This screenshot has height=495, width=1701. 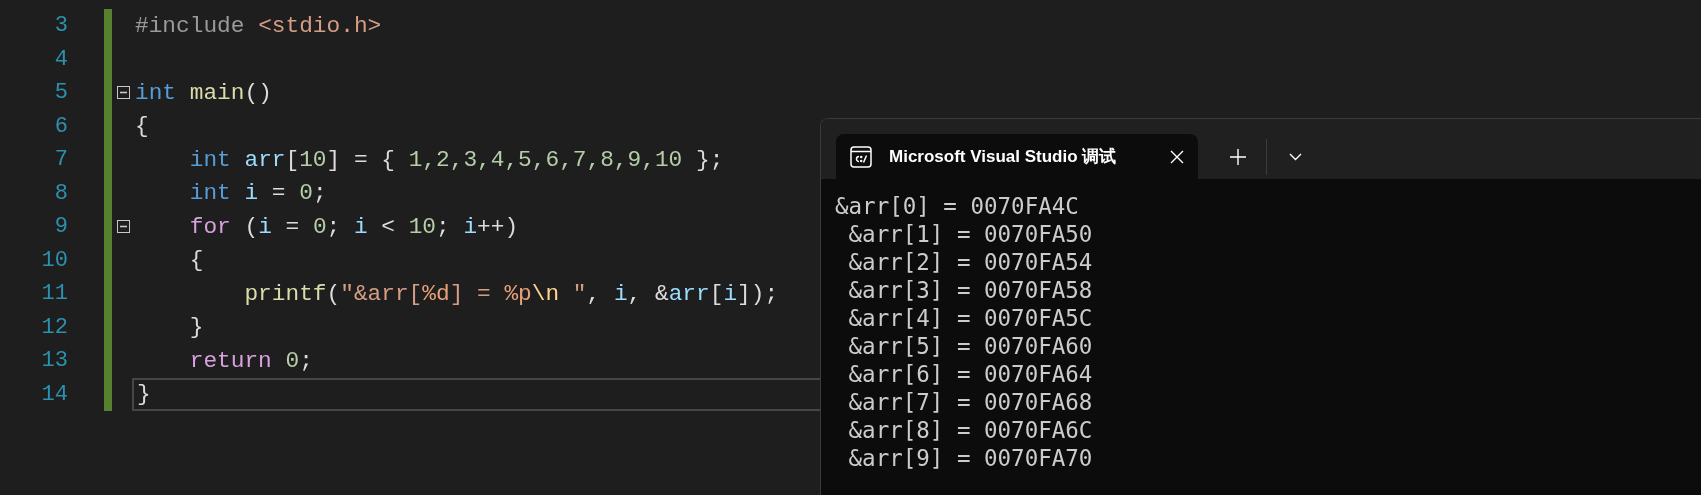 I want to click on line-number: 3, so click(x=60, y=26).